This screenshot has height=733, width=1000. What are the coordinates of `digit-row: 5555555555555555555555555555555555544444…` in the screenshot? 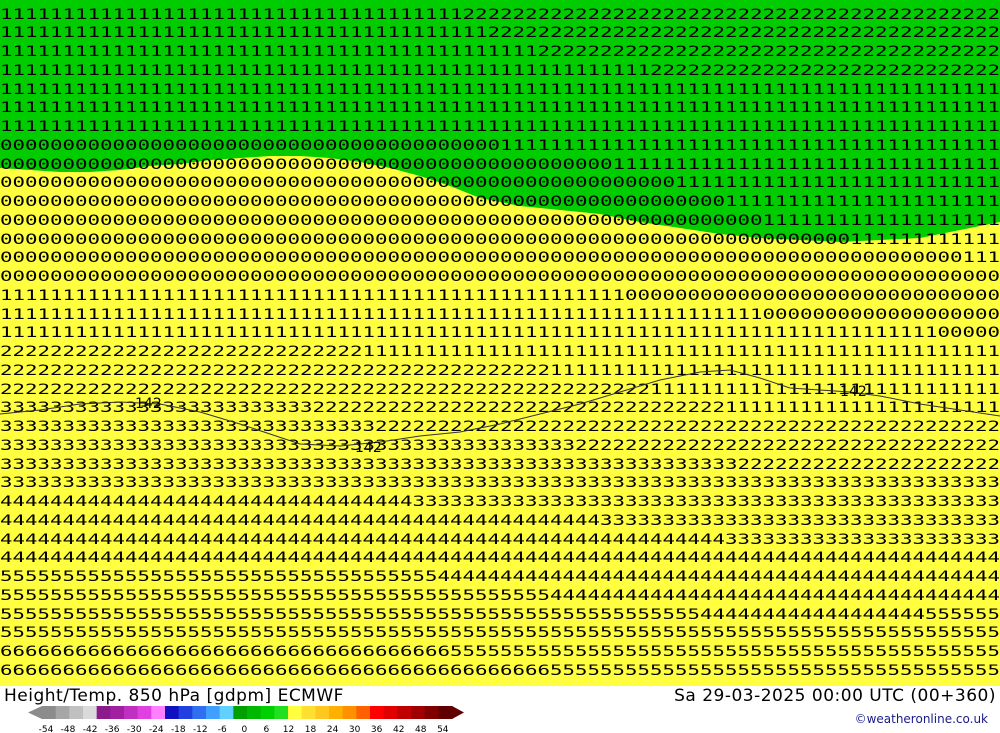 It's located at (500, 577).